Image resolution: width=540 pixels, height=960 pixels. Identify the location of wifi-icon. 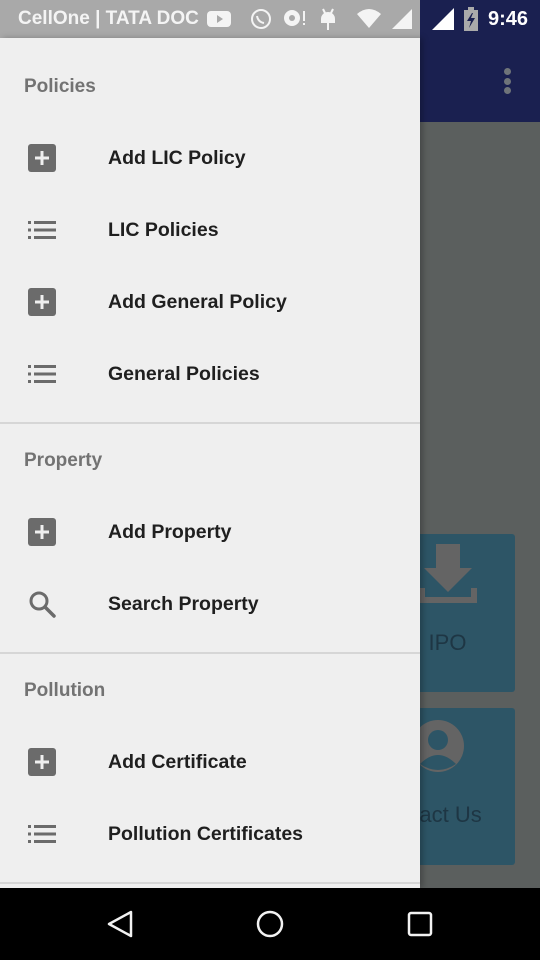
(369, 18).